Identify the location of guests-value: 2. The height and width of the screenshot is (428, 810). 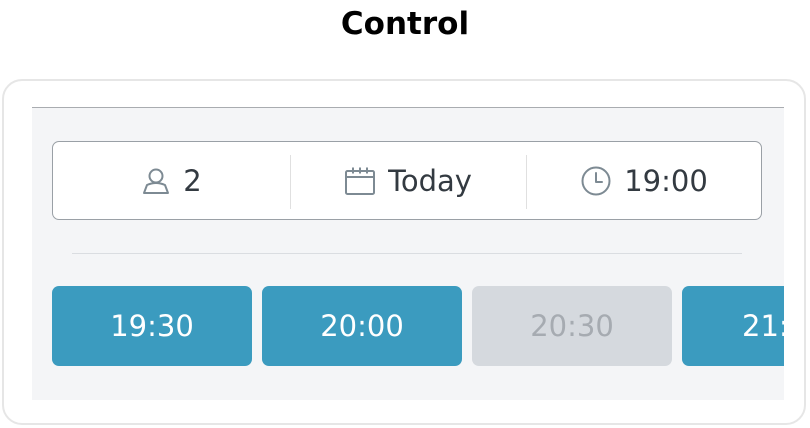
(192, 180).